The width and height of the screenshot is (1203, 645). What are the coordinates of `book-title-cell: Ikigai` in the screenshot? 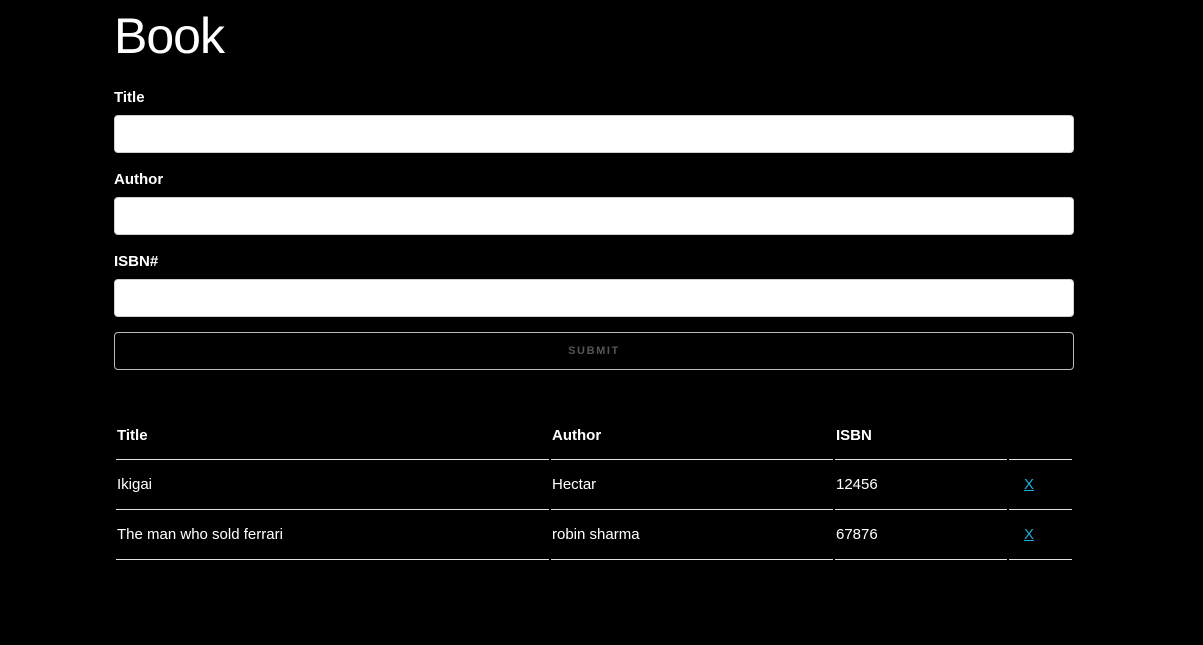 It's located at (332, 485).